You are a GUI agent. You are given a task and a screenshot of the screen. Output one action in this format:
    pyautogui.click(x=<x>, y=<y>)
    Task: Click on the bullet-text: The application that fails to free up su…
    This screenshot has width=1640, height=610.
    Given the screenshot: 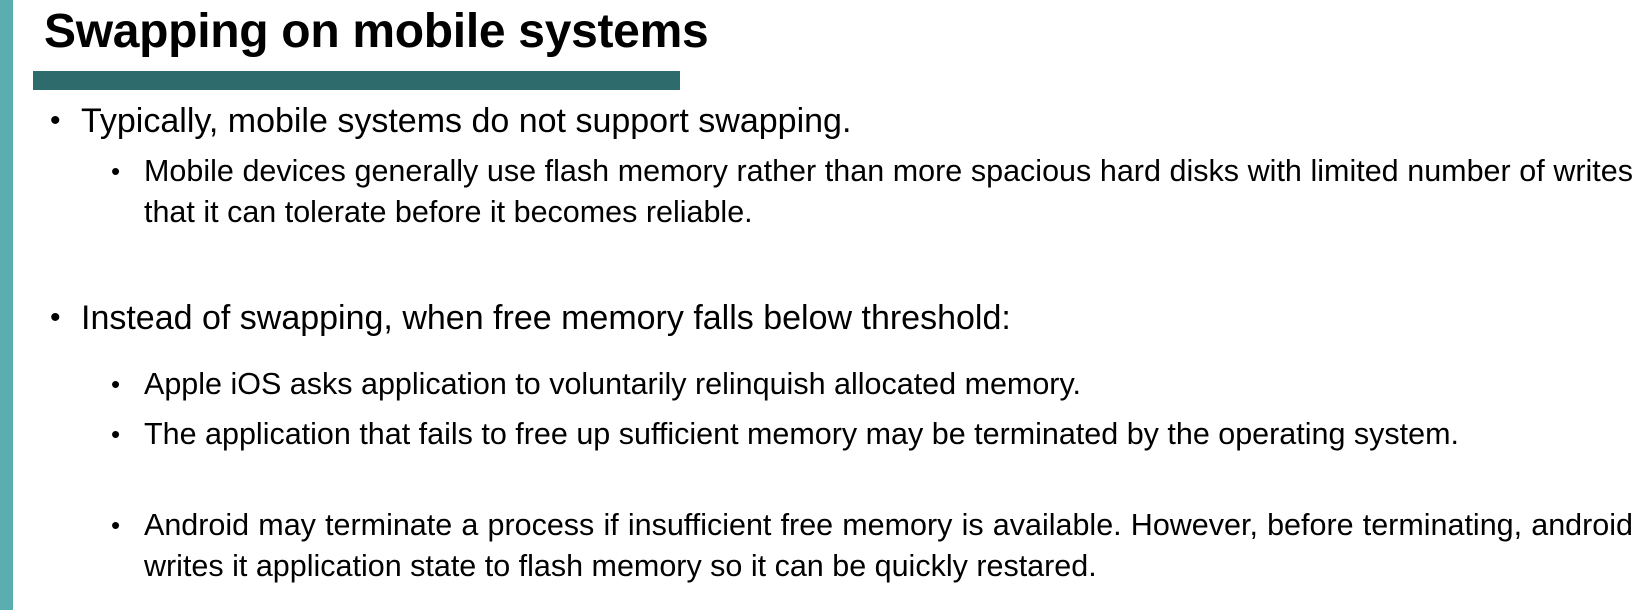 What is the action you would take?
    pyautogui.click(x=801, y=434)
    